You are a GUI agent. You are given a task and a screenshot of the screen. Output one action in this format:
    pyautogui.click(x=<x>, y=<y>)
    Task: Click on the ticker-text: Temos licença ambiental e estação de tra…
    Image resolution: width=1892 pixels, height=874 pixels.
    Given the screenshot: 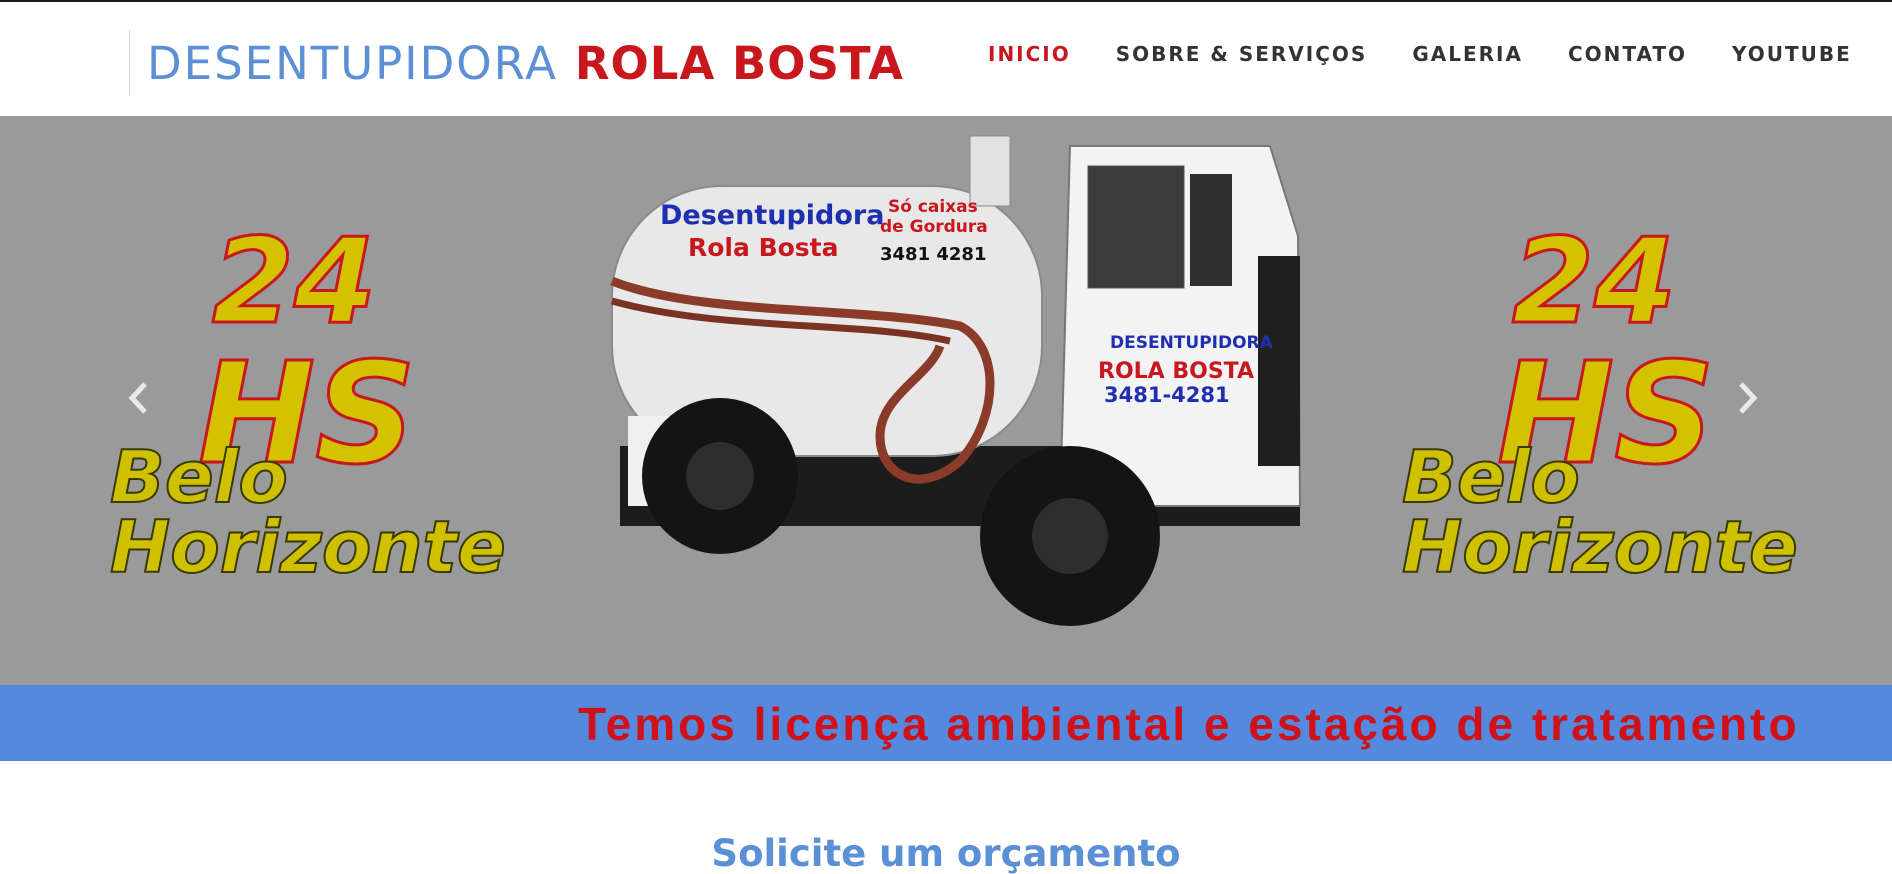 What is the action you would take?
    pyautogui.click(x=1189, y=724)
    